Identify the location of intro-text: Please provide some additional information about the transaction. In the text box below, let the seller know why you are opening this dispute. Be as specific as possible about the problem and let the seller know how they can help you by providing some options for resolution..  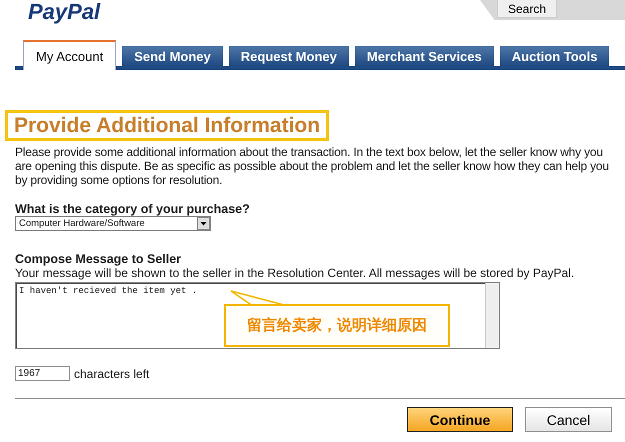
(312, 166).